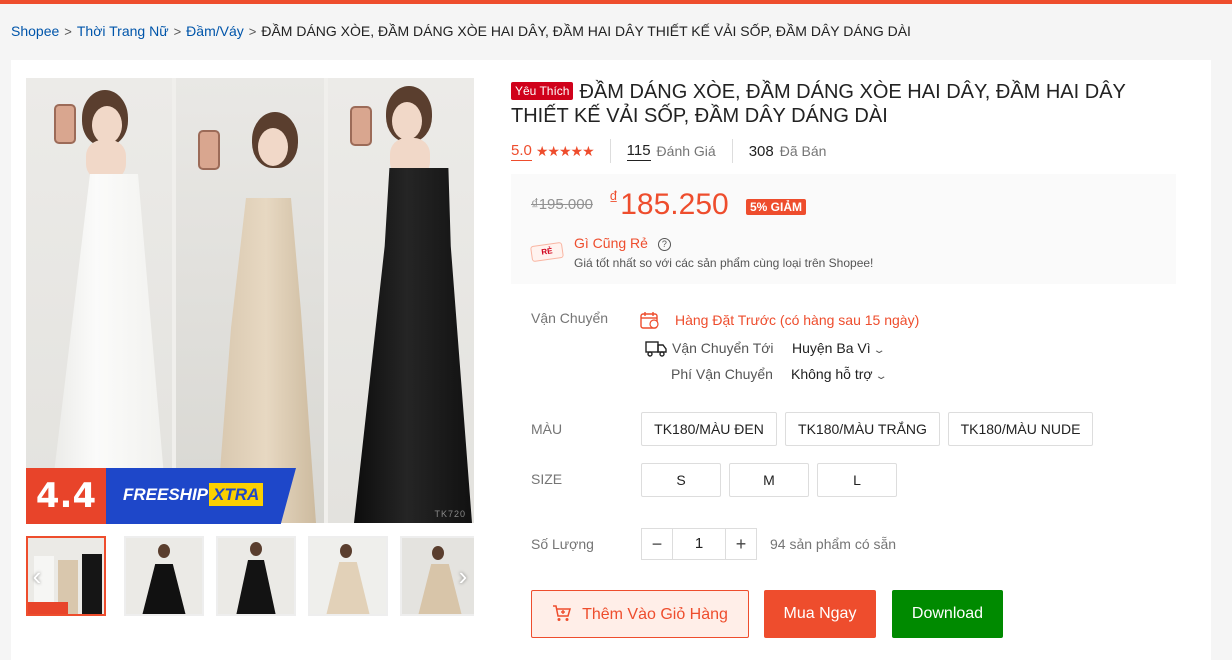 Image resolution: width=1232 pixels, height=660 pixels. I want to click on size-option-m: M, so click(769, 480).